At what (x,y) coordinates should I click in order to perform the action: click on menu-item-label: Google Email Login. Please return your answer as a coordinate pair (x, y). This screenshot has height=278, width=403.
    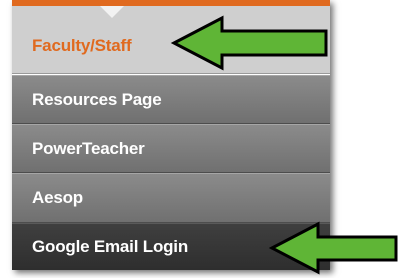
    Looking at the image, I should click on (110, 246).